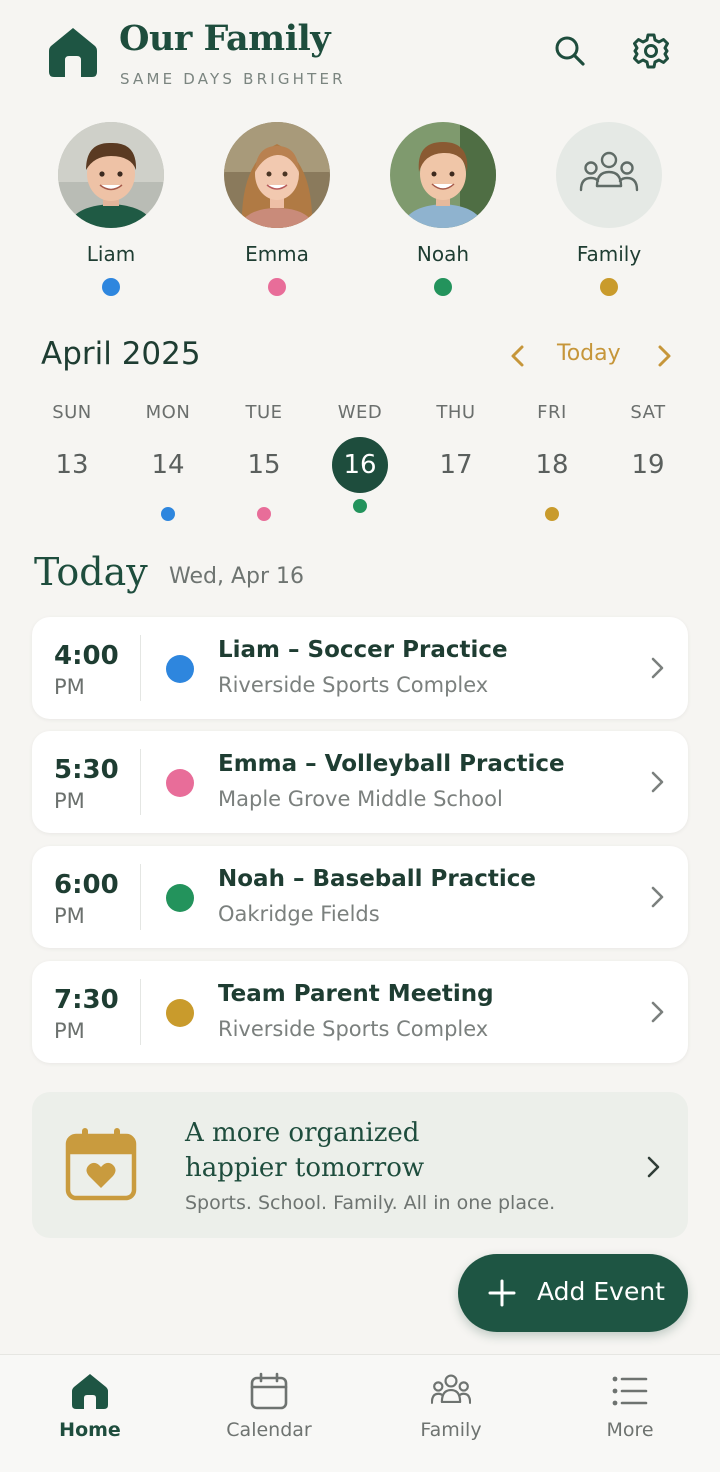  What do you see at coordinates (518, 356) in the screenshot?
I see `chevron-left-icon` at bounding box center [518, 356].